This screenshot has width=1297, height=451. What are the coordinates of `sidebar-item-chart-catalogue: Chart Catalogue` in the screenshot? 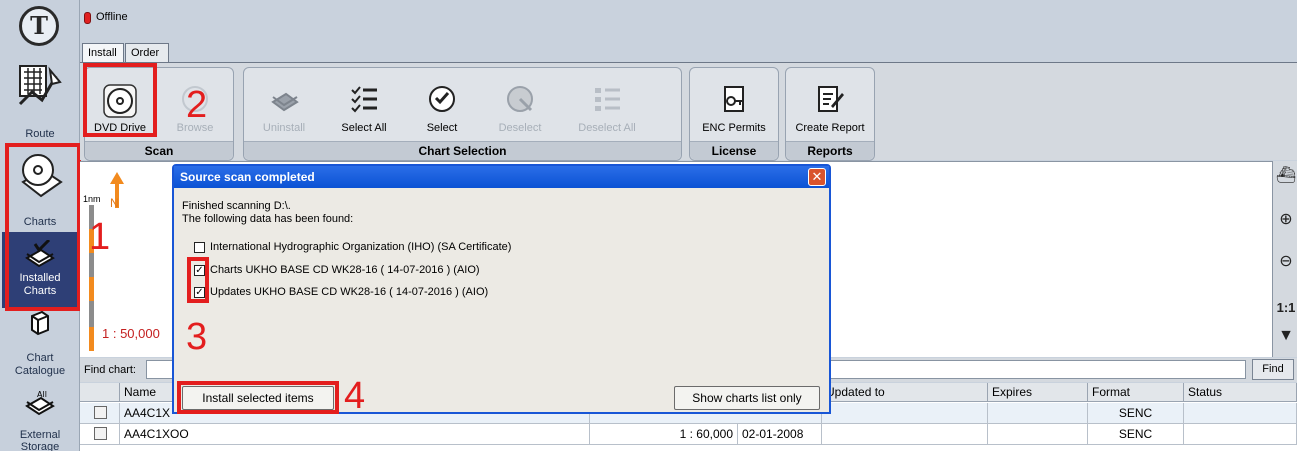 It's located at (40, 346).